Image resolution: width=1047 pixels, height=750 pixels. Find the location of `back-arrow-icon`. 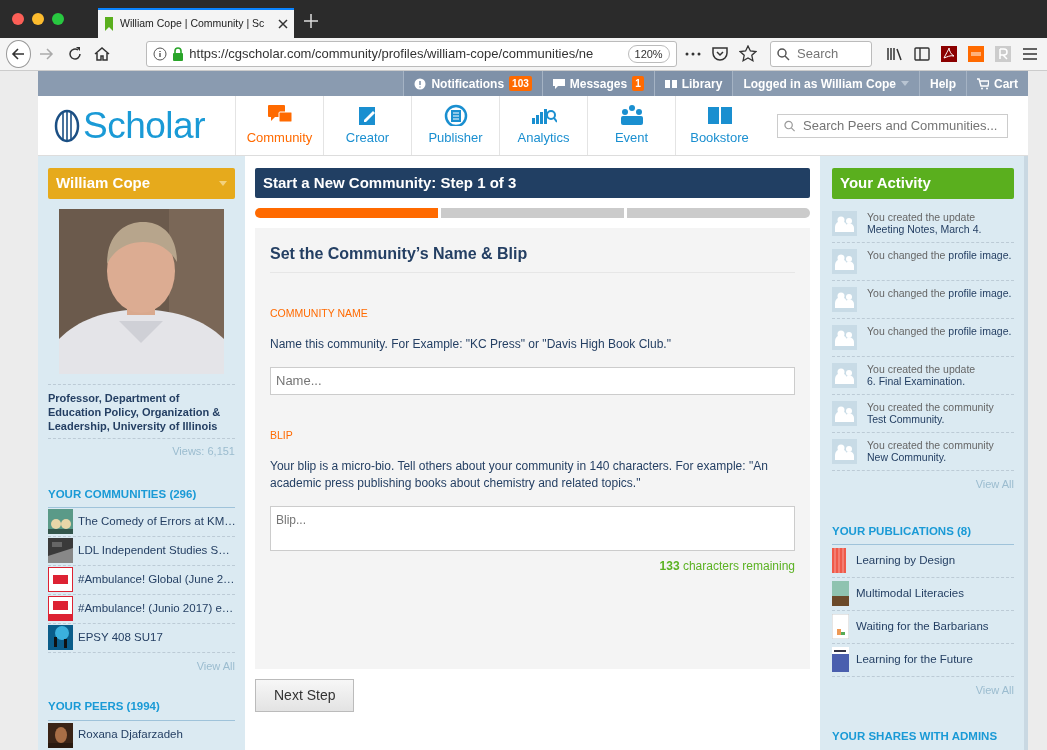

back-arrow-icon is located at coordinates (18, 54).